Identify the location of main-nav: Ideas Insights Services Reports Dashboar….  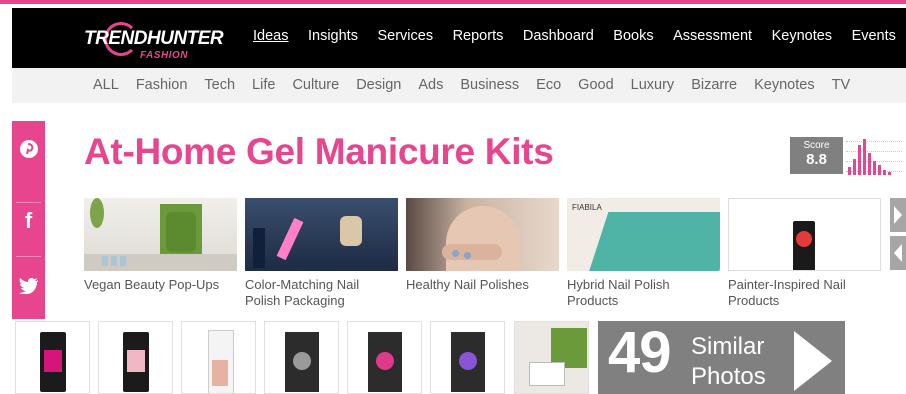
(579, 40).